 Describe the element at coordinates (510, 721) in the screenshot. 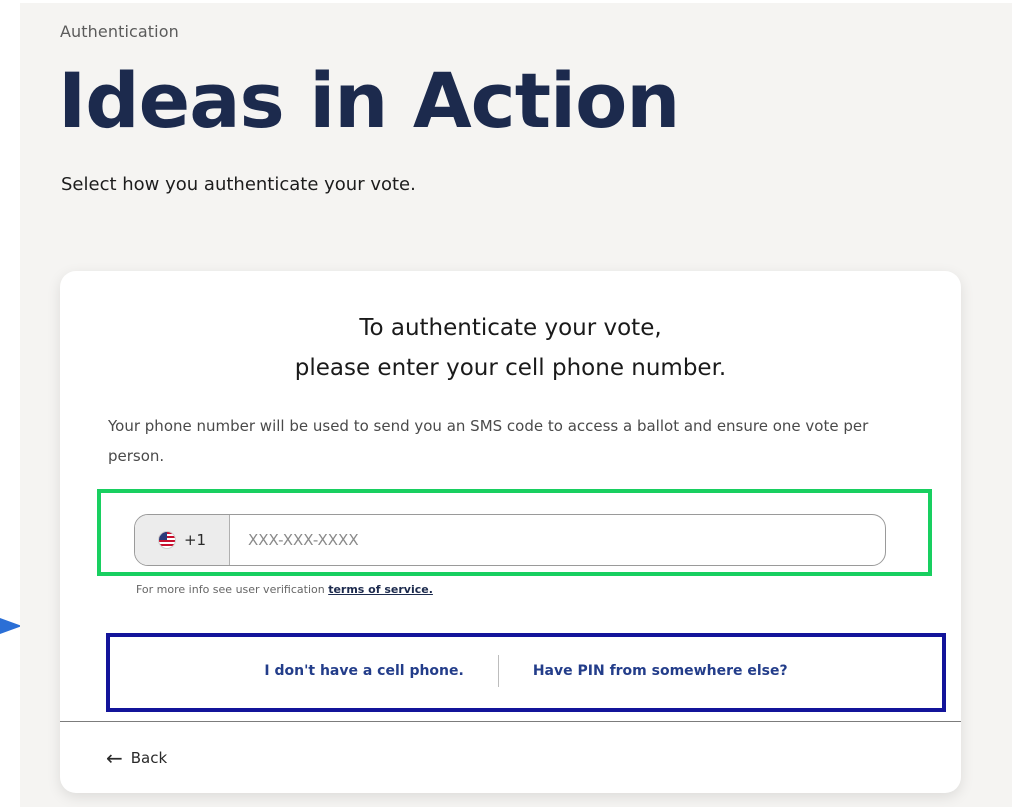

I see `card-divider` at that location.